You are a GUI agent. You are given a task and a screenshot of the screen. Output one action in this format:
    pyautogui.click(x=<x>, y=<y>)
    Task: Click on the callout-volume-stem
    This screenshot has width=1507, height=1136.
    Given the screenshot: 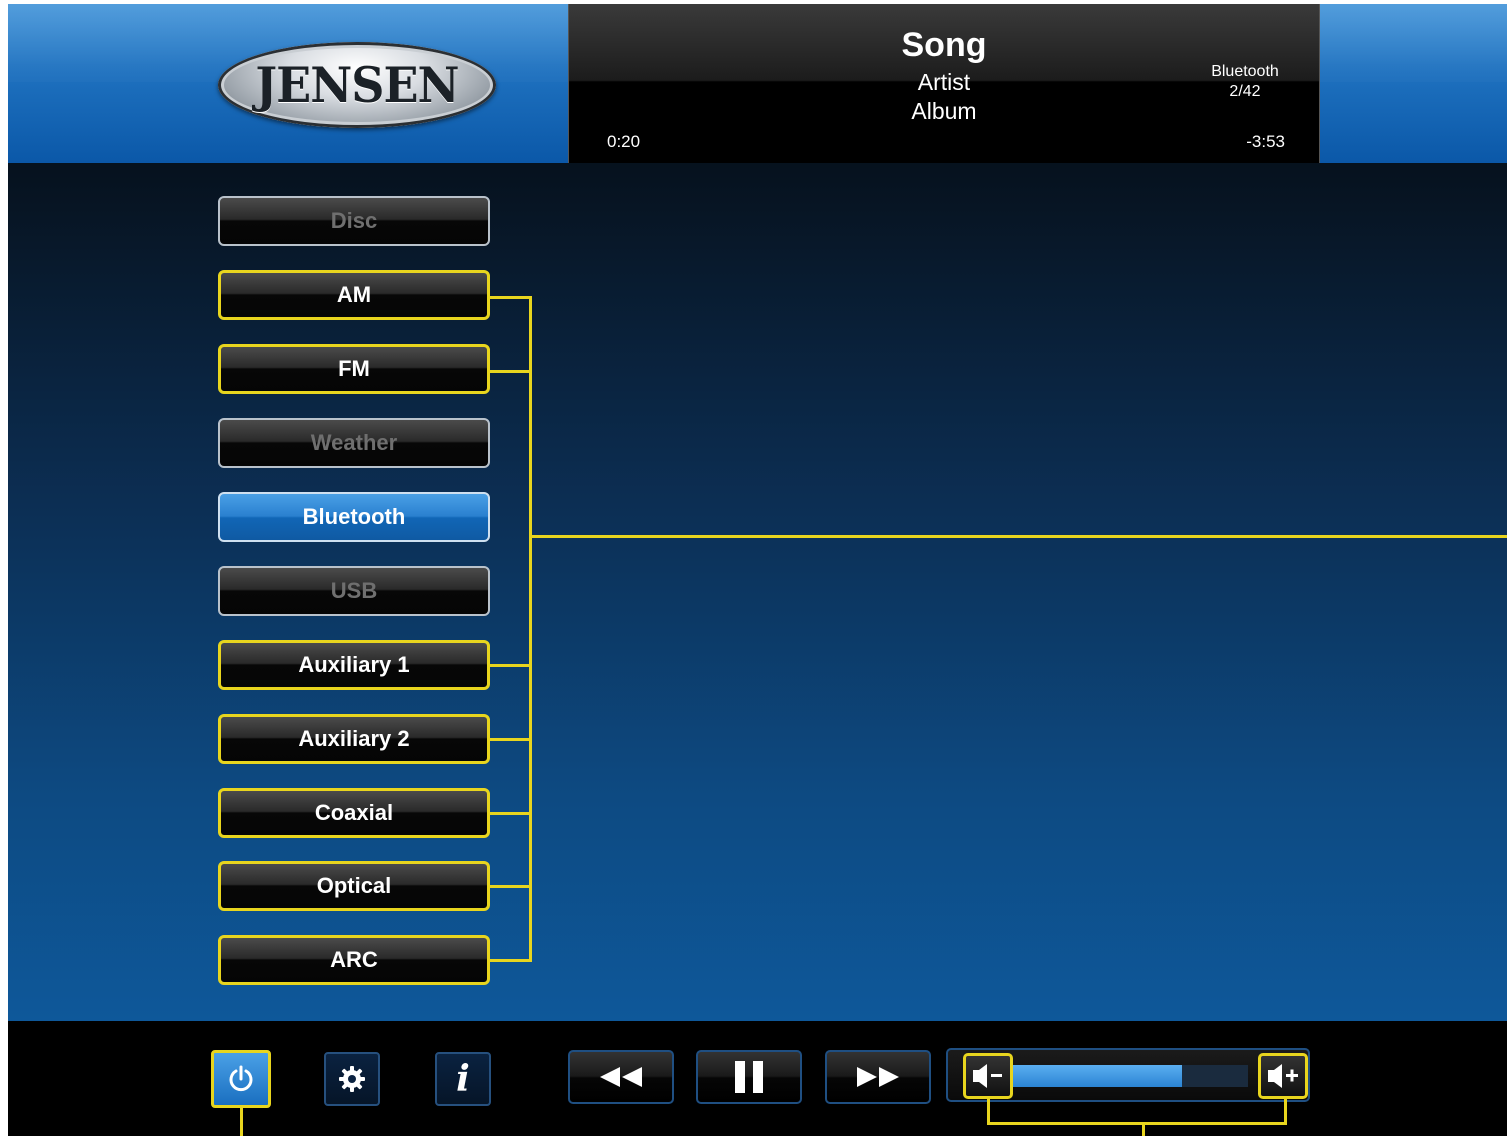 What is the action you would take?
    pyautogui.click(x=1143, y=1129)
    